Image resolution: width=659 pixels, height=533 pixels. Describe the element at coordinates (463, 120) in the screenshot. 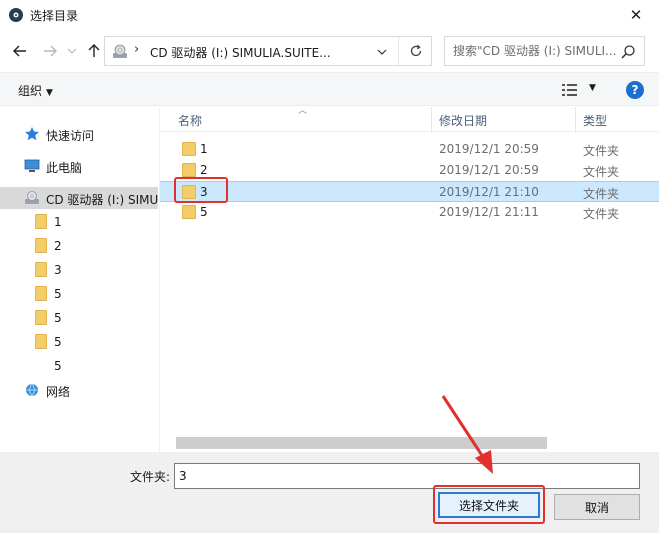

I see `column-header-date: 修改日期` at that location.